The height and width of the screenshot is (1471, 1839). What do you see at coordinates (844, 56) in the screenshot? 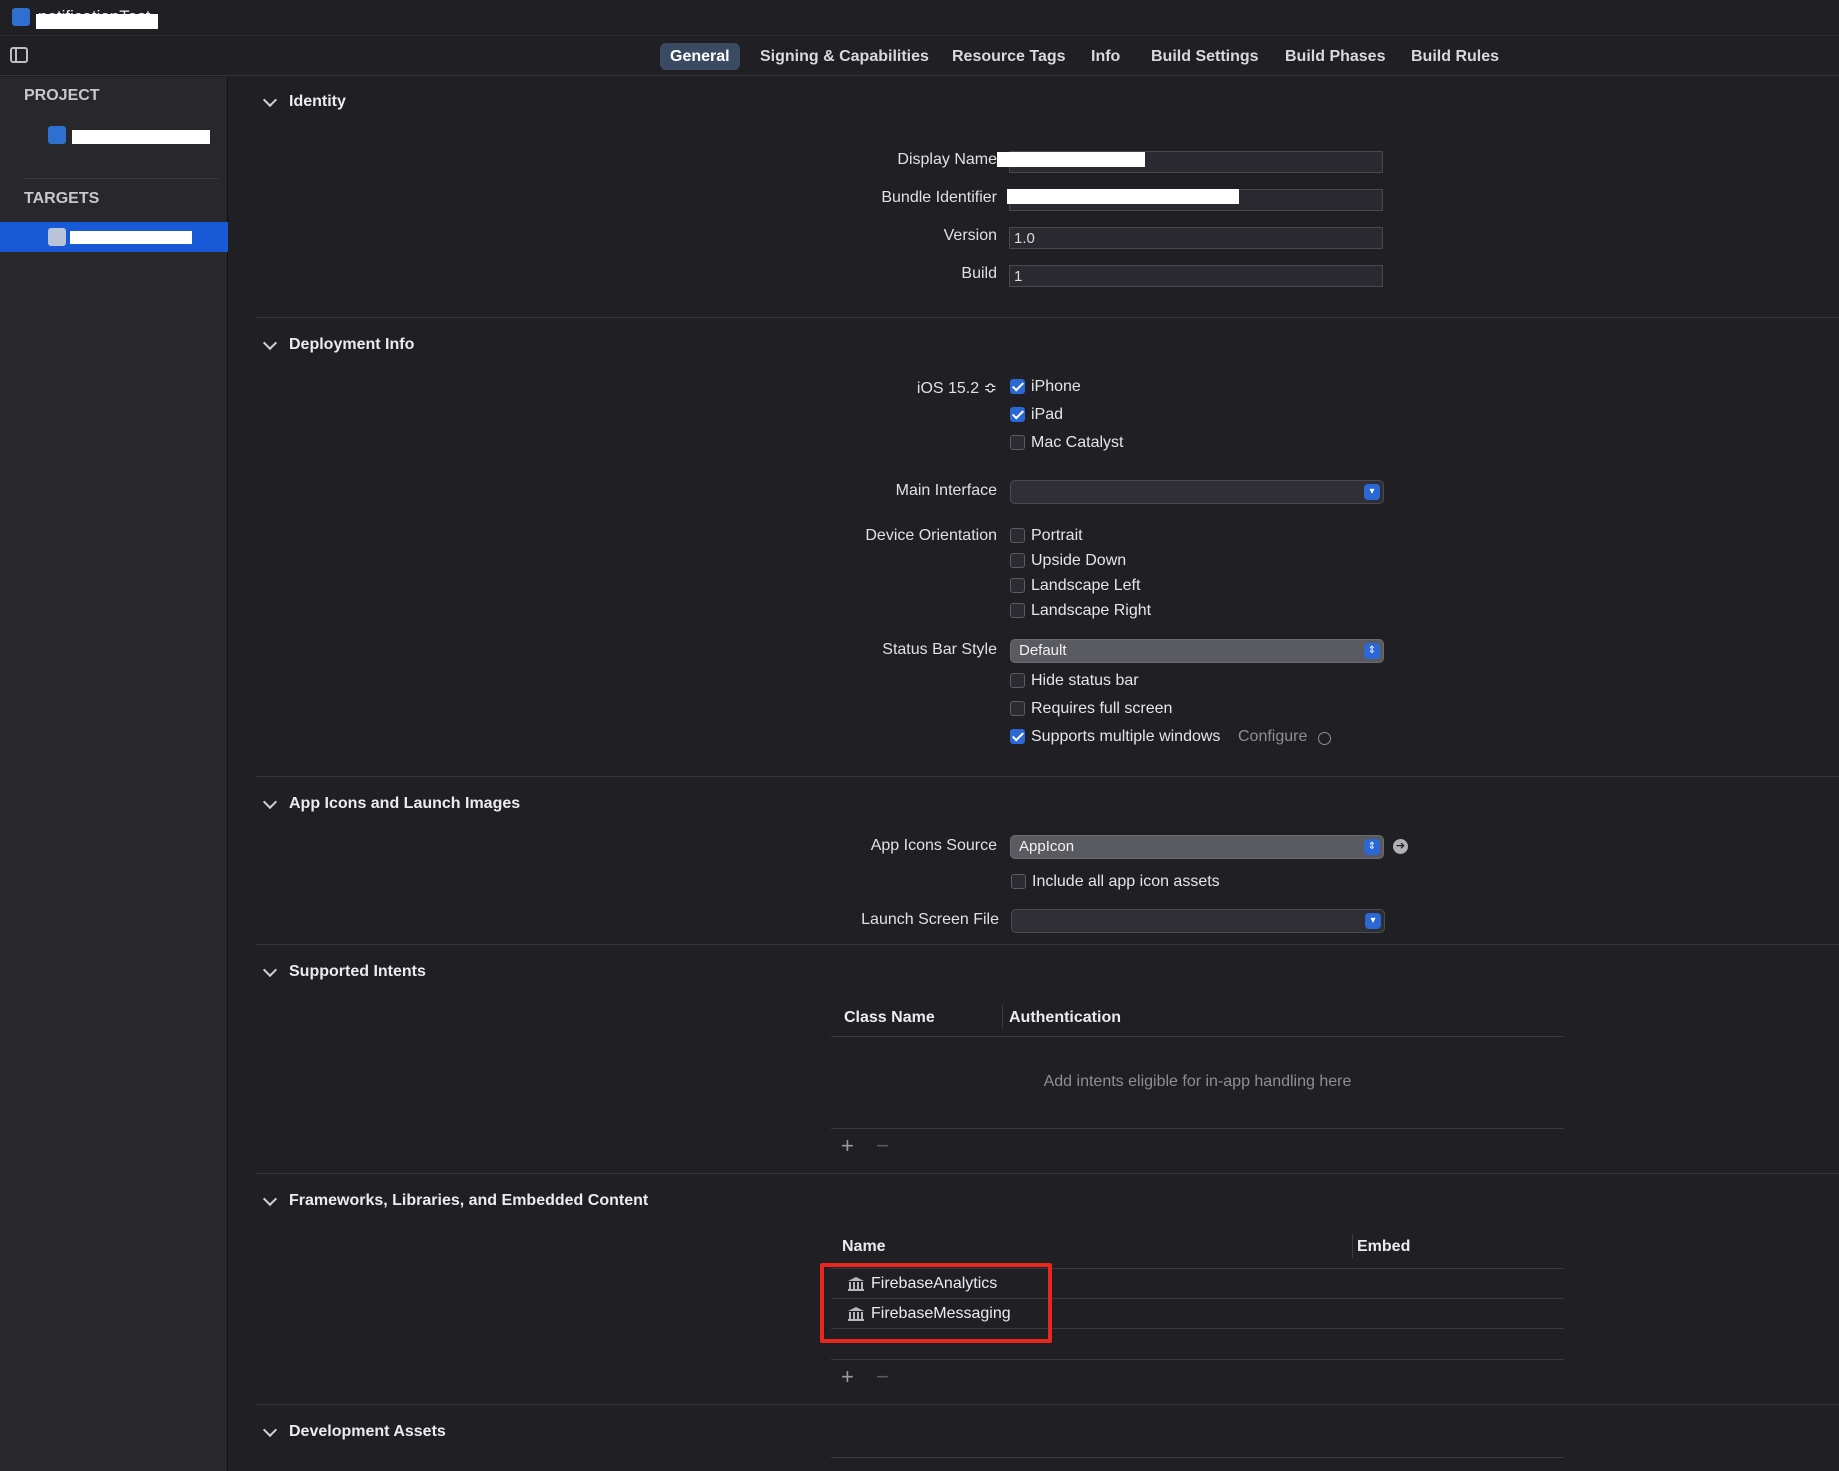
I see `tab-signing-capabilities: Signing & Capabilities` at bounding box center [844, 56].